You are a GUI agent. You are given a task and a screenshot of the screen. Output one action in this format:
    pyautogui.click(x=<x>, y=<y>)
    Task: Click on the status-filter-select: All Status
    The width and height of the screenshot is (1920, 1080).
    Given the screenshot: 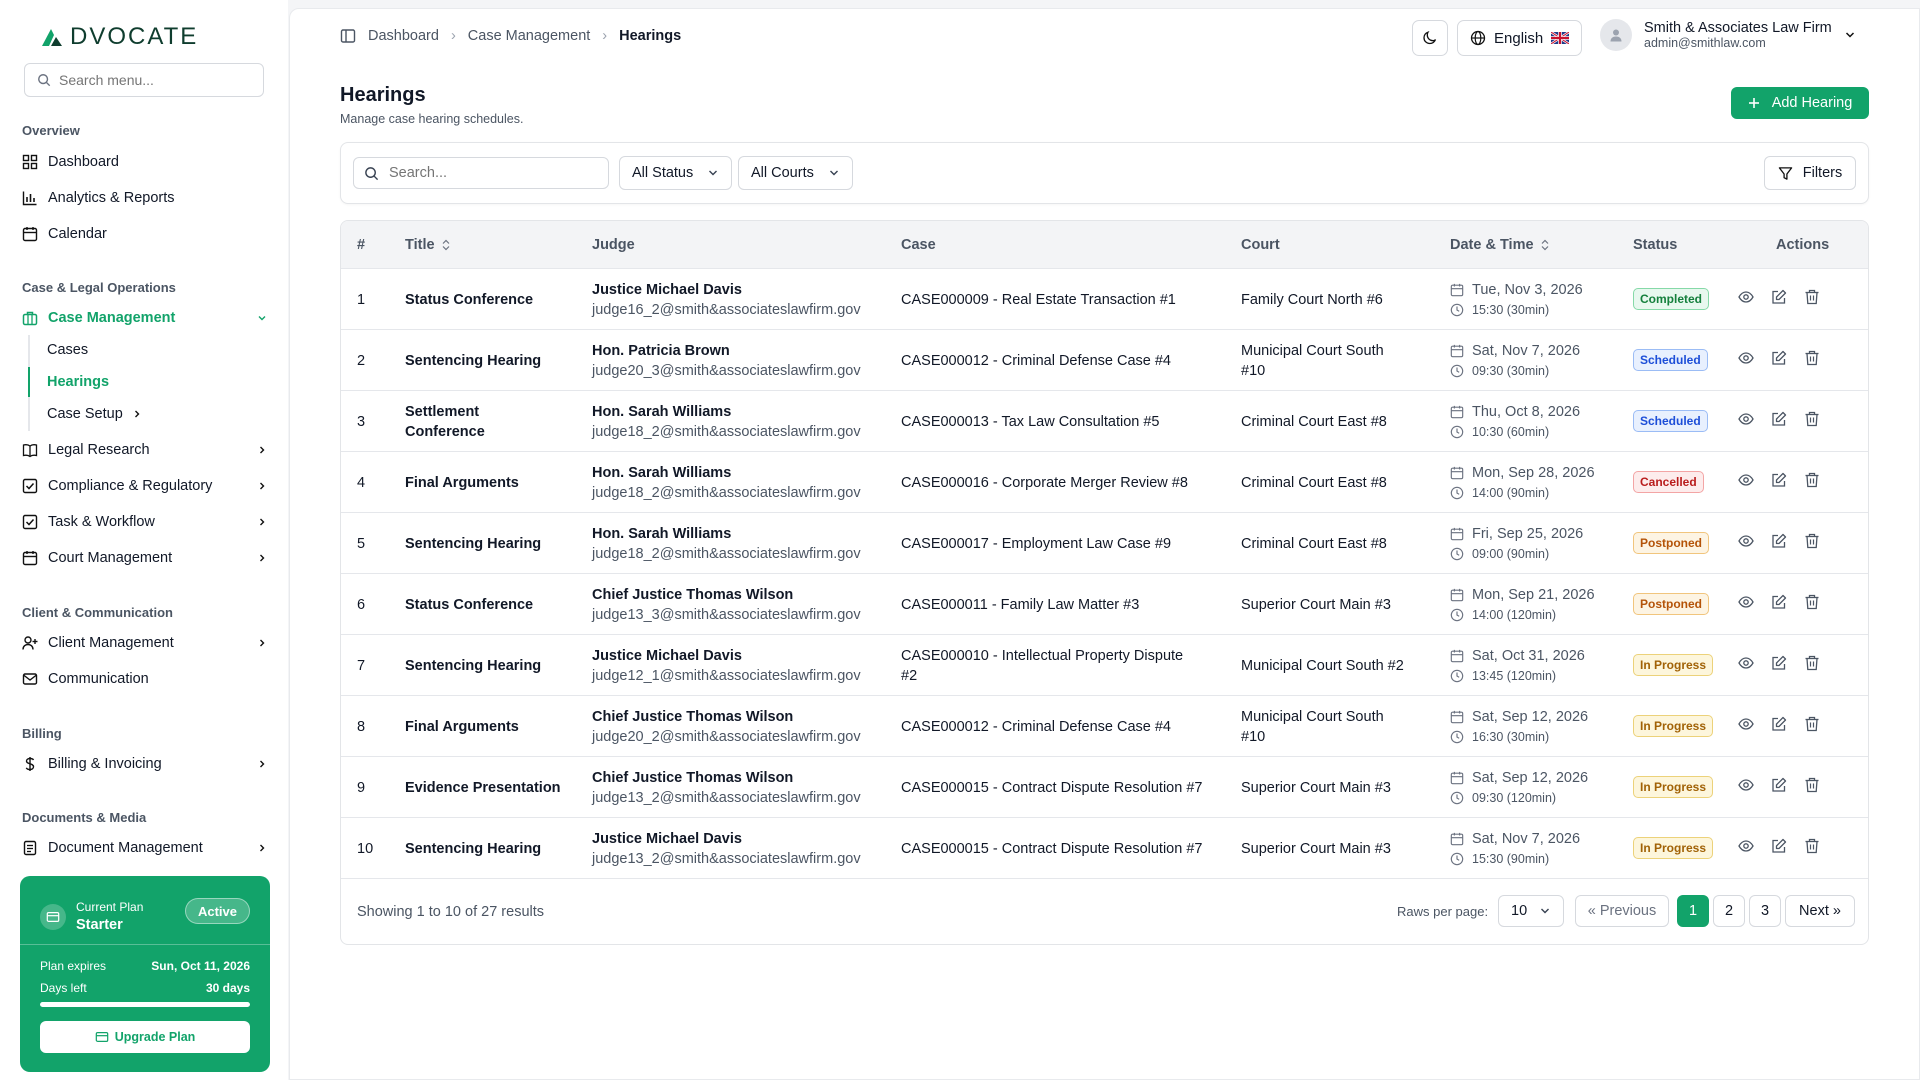 What is the action you would take?
    pyautogui.click(x=676, y=173)
    